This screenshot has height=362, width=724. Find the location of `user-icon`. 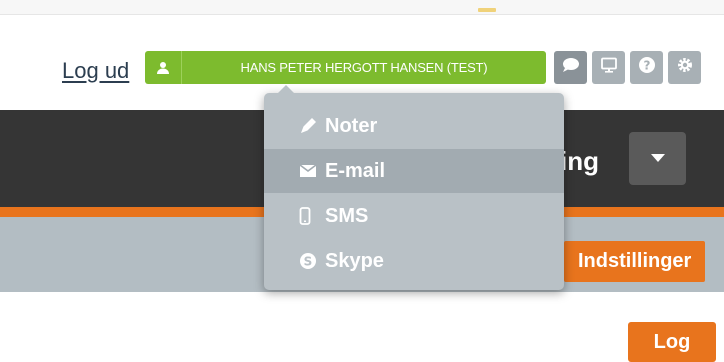

user-icon is located at coordinates (163, 67).